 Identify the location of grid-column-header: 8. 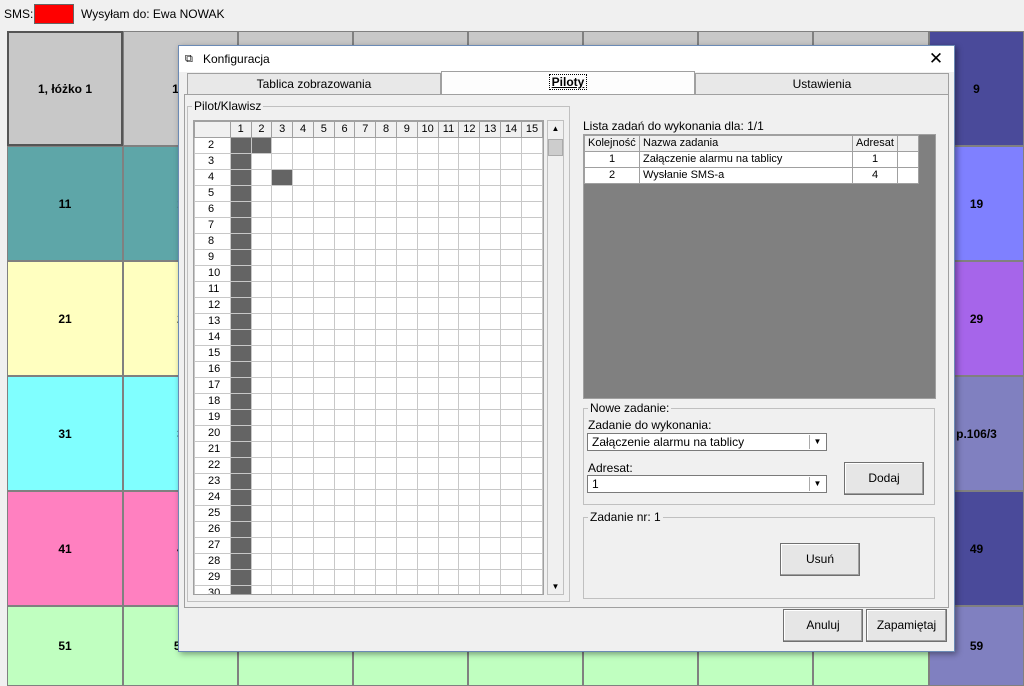
(386, 129).